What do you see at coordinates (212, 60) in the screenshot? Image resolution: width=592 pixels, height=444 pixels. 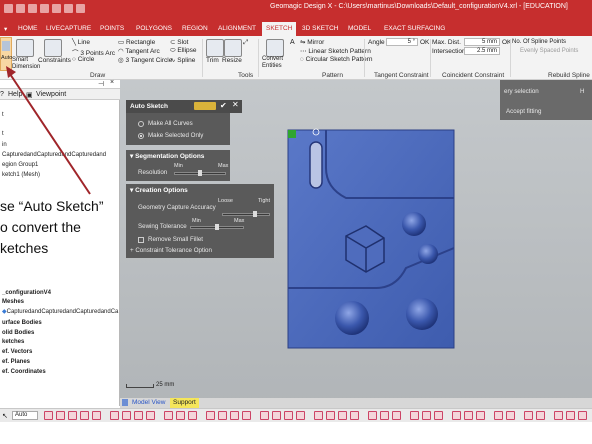 I see `trim-label: Trim` at bounding box center [212, 60].